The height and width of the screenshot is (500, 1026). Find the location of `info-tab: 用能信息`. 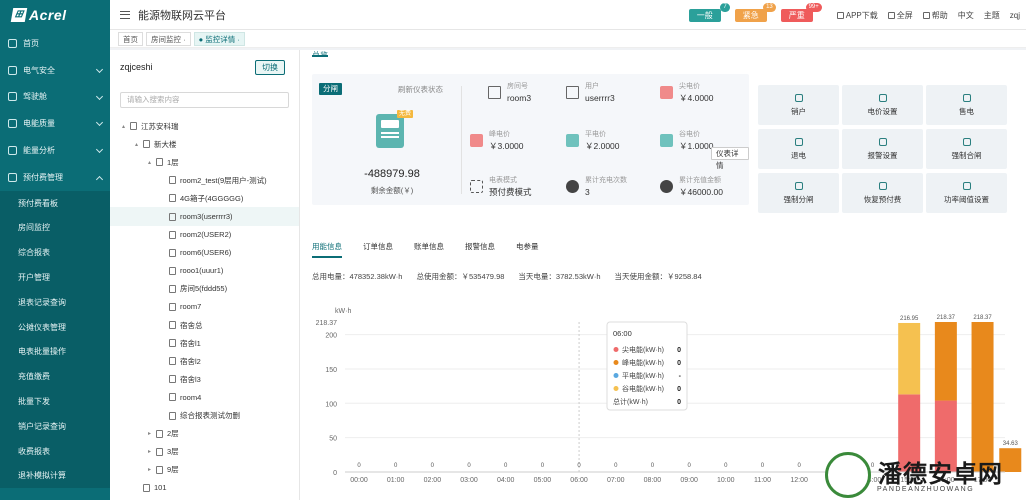

info-tab: 用能信息 is located at coordinates (327, 249).